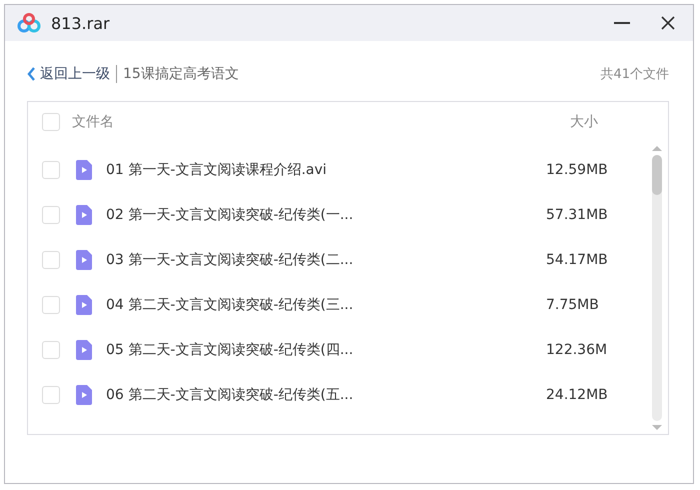 Image resolution: width=700 pixels, height=490 pixels. What do you see at coordinates (51, 122) in the screenshot?
I see `select-all-checkbox` at bounding box center [51, 122].